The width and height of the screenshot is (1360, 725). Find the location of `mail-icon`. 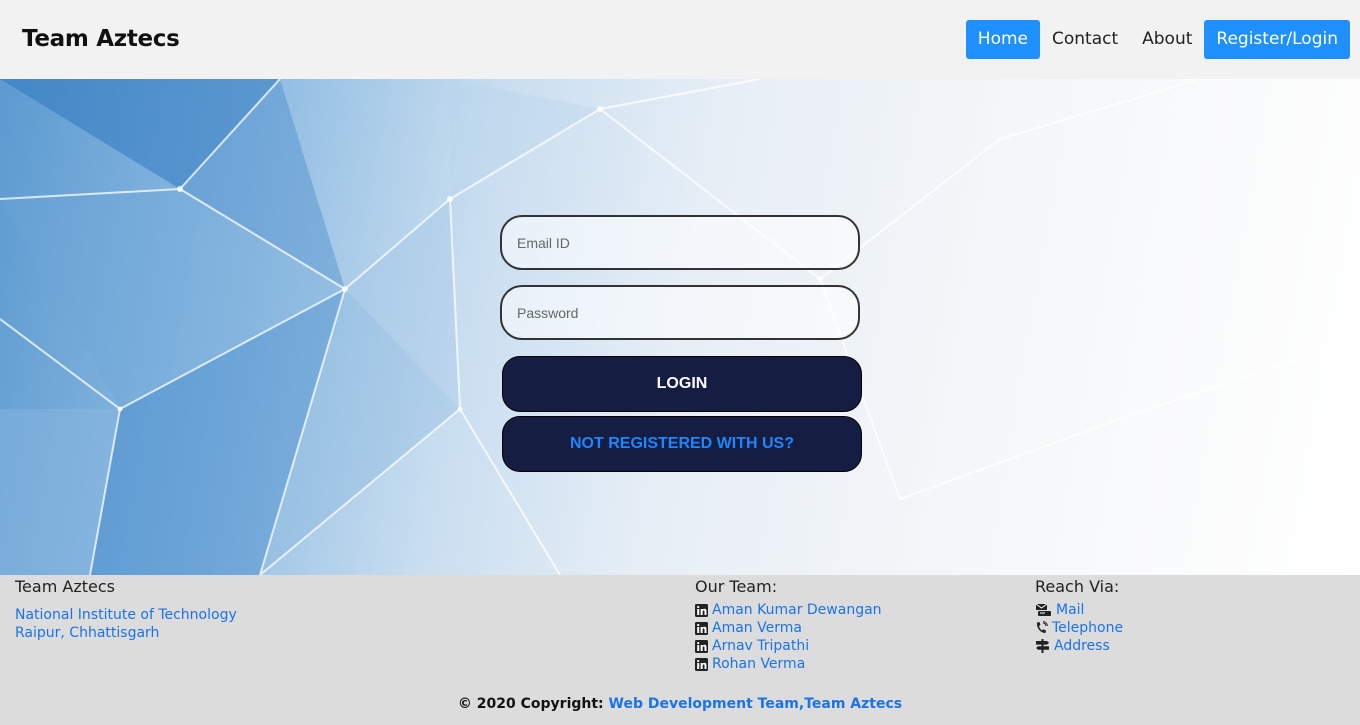

mail-icon is located at coordinates (1043, 609).